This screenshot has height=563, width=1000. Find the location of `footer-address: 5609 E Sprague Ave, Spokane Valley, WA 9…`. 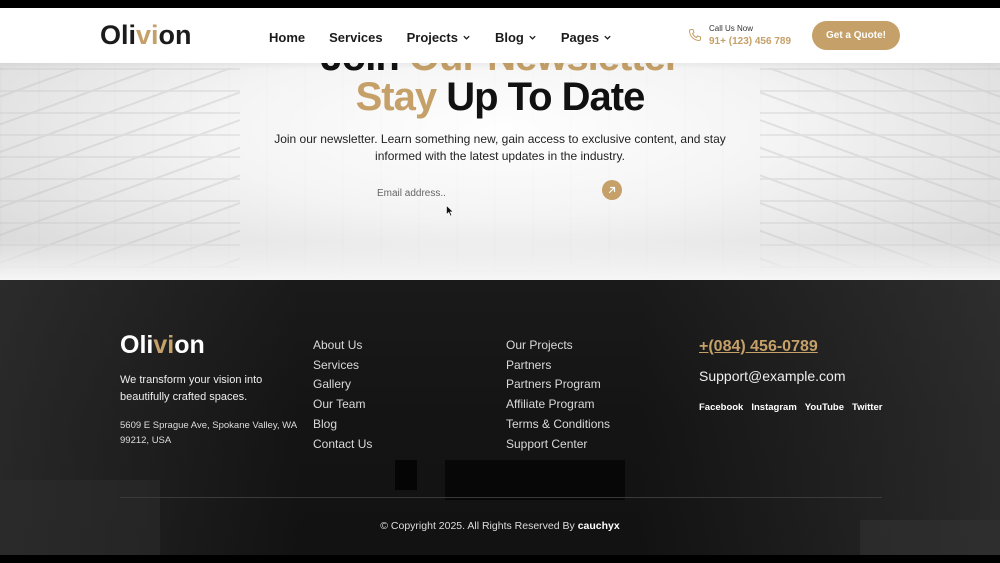

footer-address: 5609 E Sprague Ave, Spokane Valley, WA 9… is located at coordinates (208, 433).